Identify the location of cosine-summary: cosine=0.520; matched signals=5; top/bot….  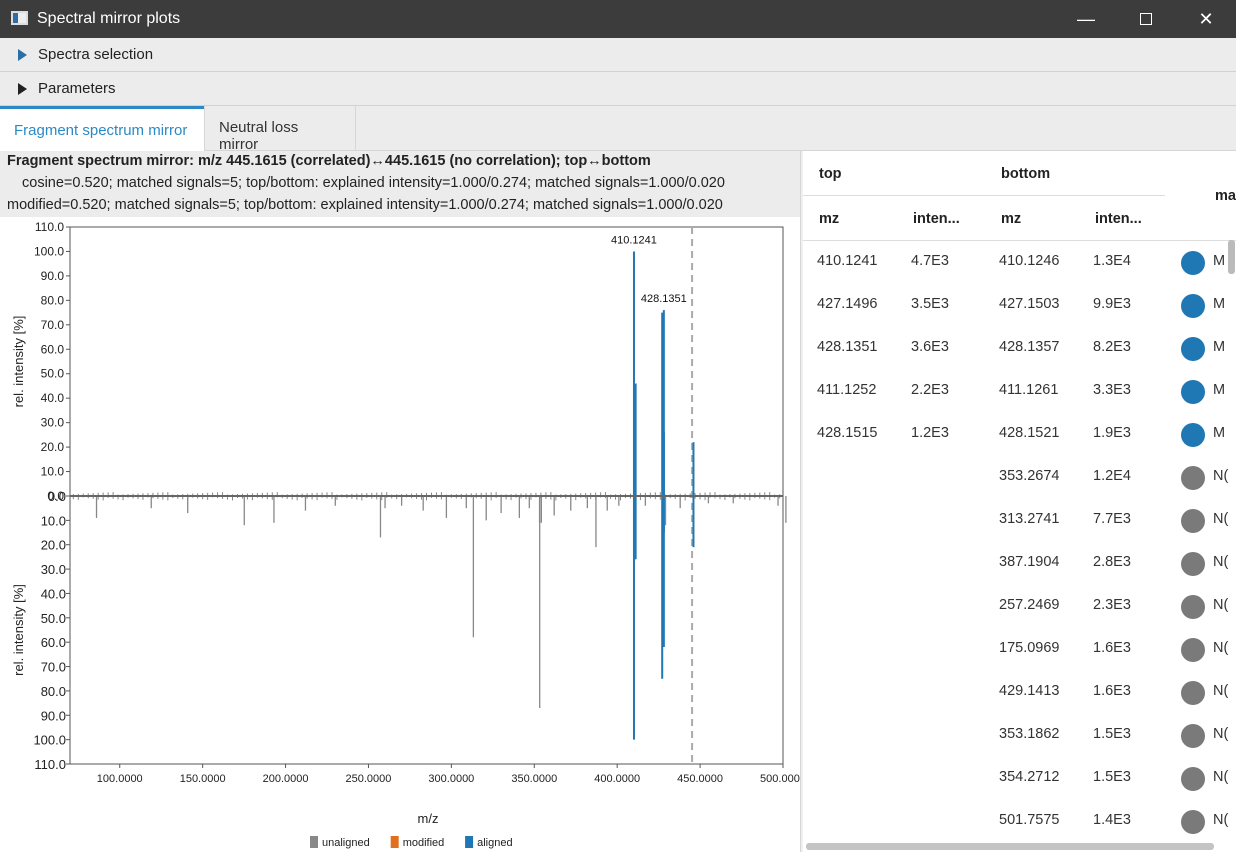
(373, 183).